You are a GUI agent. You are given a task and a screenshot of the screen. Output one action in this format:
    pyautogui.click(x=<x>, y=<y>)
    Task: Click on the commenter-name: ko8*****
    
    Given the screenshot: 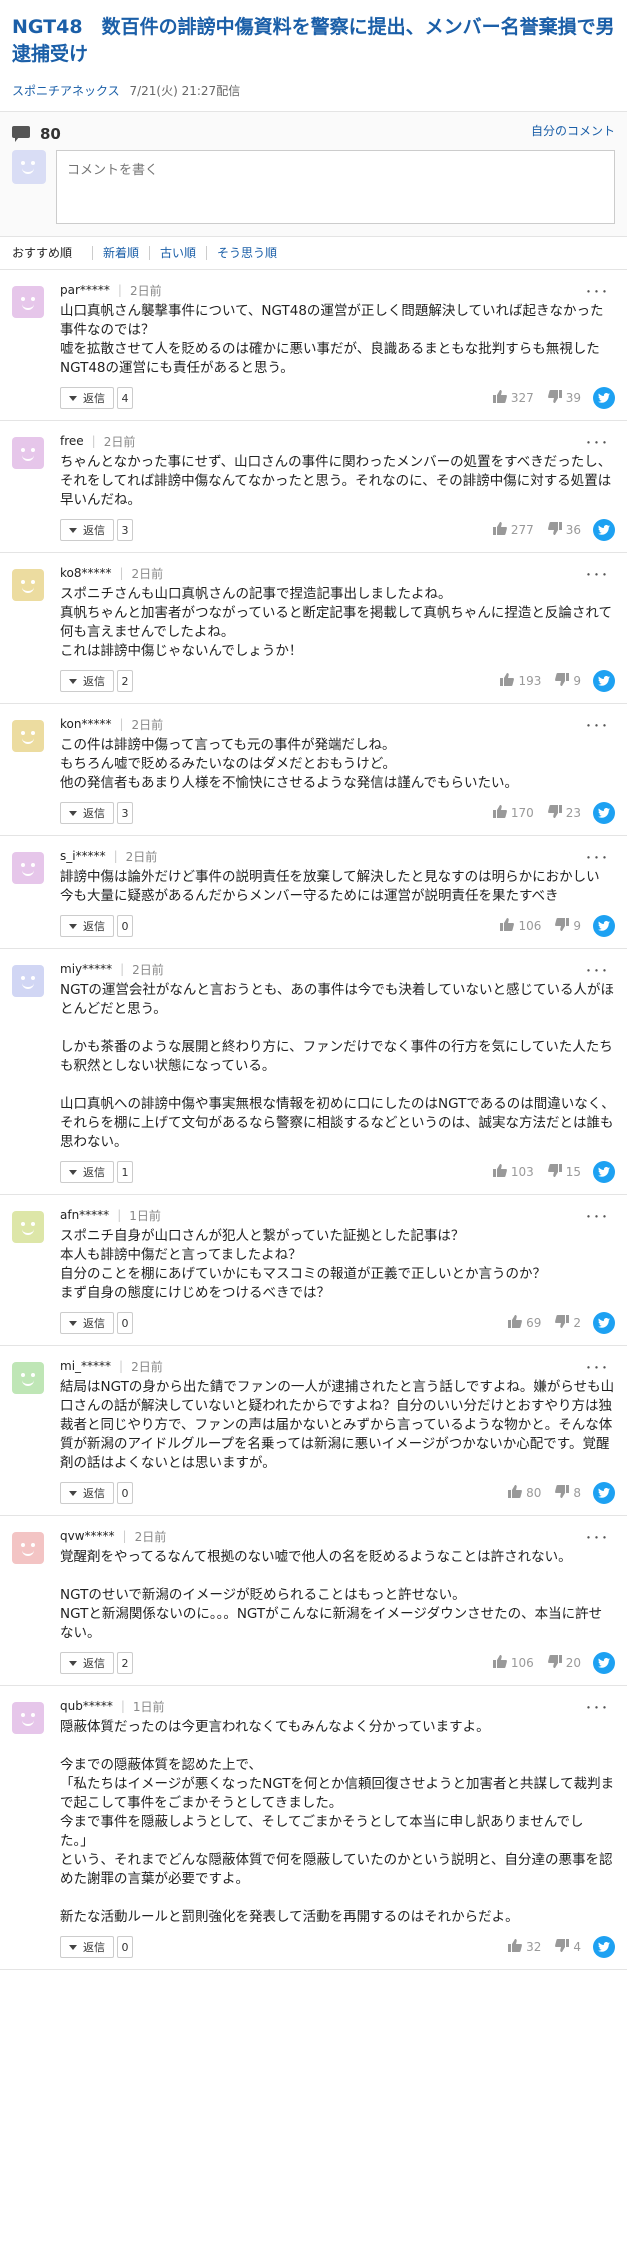 What is the action you would take?
    pyautogui.click(x=86, y=573)
    